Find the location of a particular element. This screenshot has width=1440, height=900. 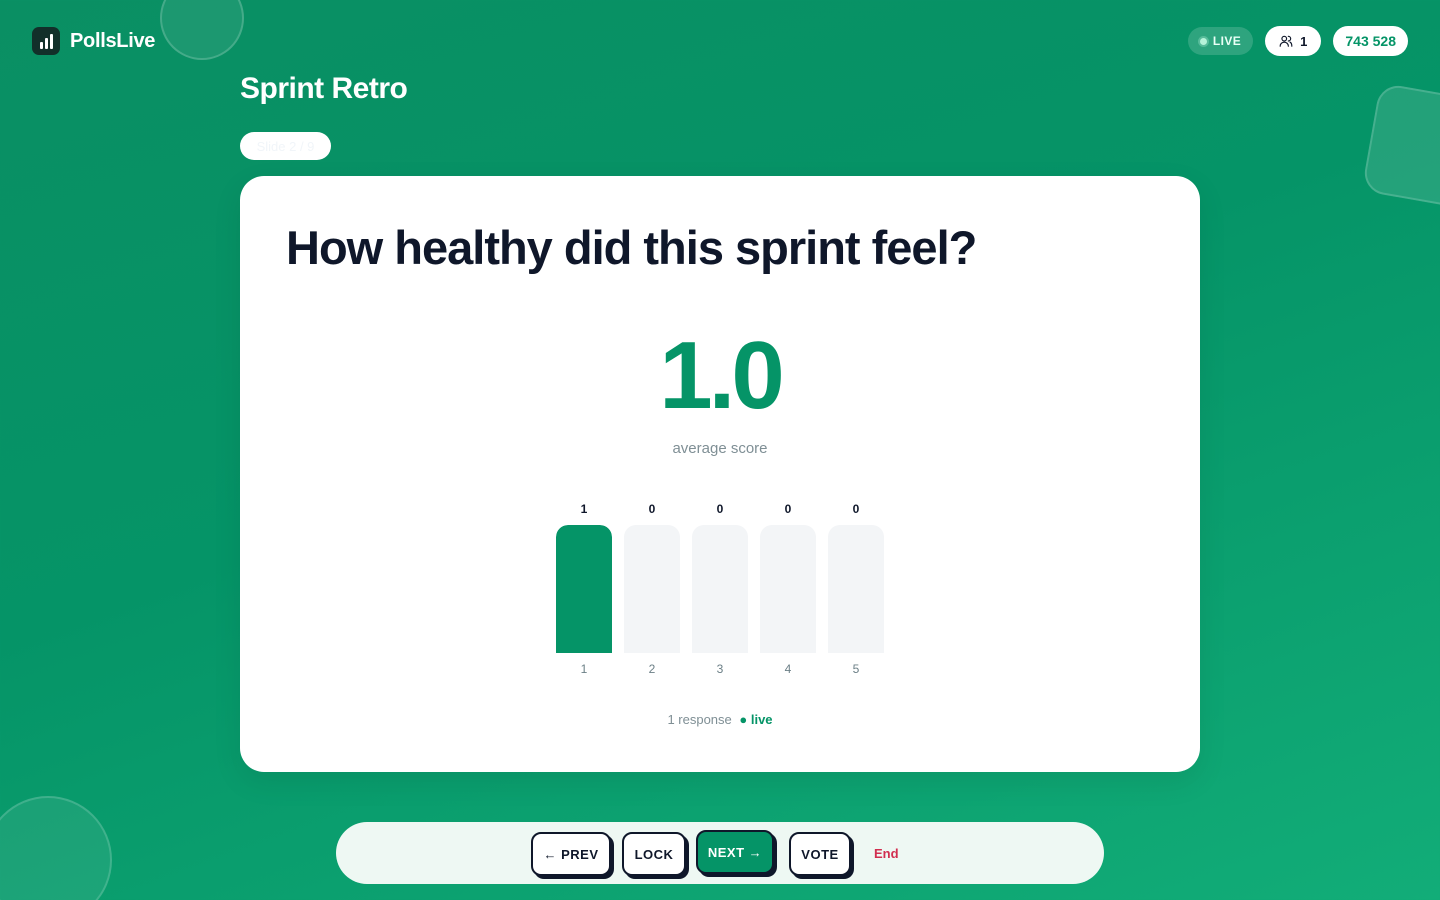

slide-indicator: Slide 2 / 9 is located at coordinates (285, 146).